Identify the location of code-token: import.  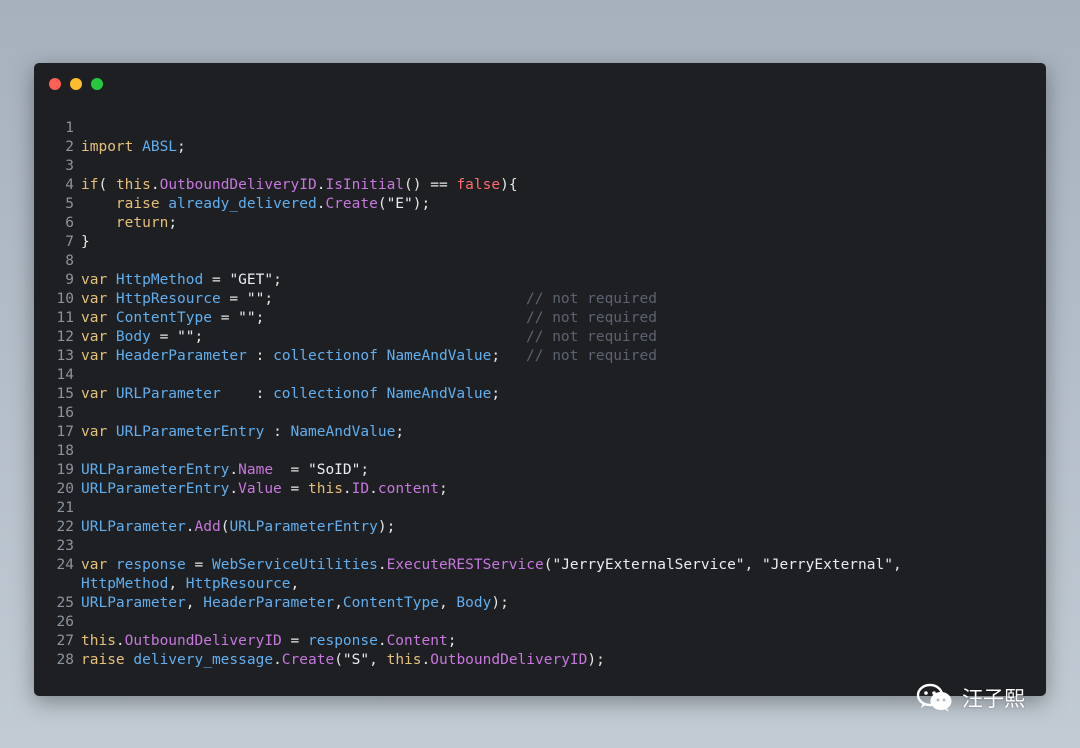
(107, 147).